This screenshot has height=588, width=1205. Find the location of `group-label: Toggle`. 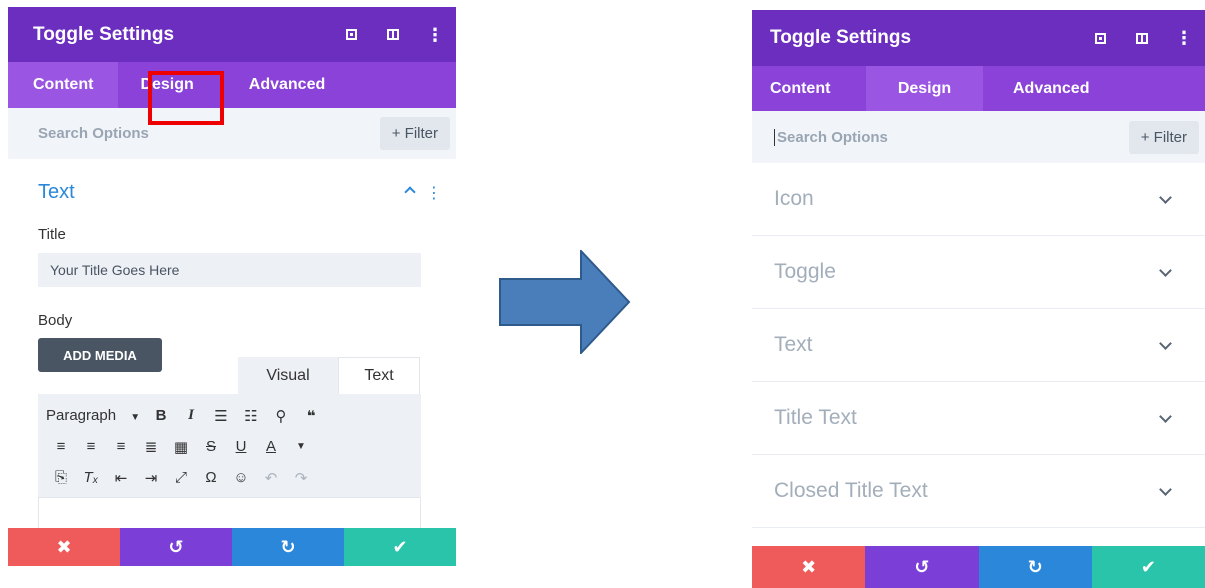

group-label: Toggle is located at coordinates (805, 271).